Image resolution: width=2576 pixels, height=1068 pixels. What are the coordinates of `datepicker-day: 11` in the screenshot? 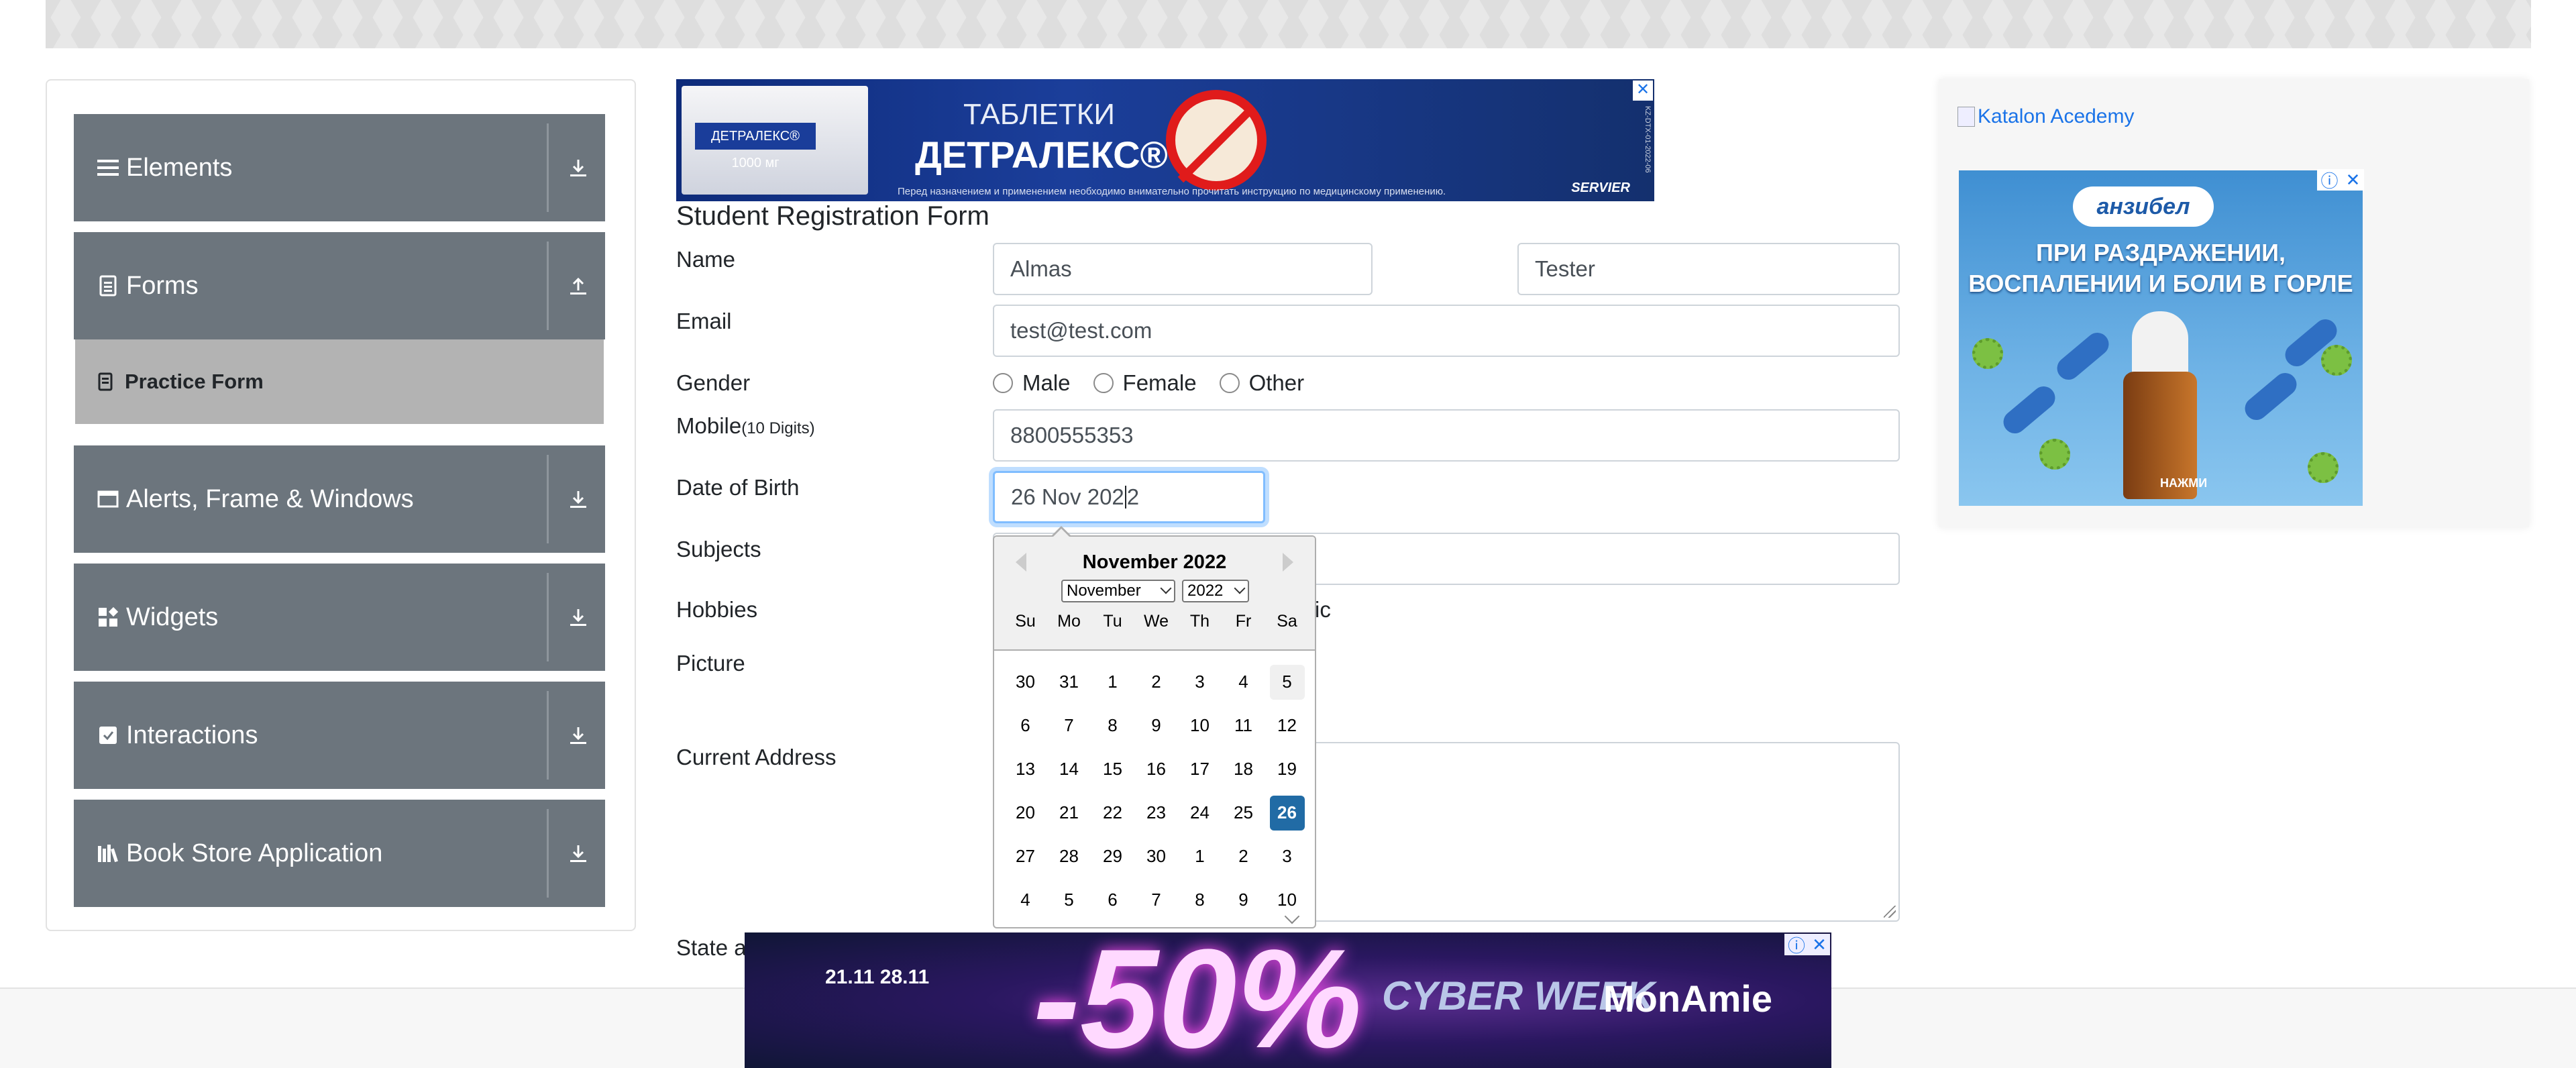 It's located at (1243, 725).